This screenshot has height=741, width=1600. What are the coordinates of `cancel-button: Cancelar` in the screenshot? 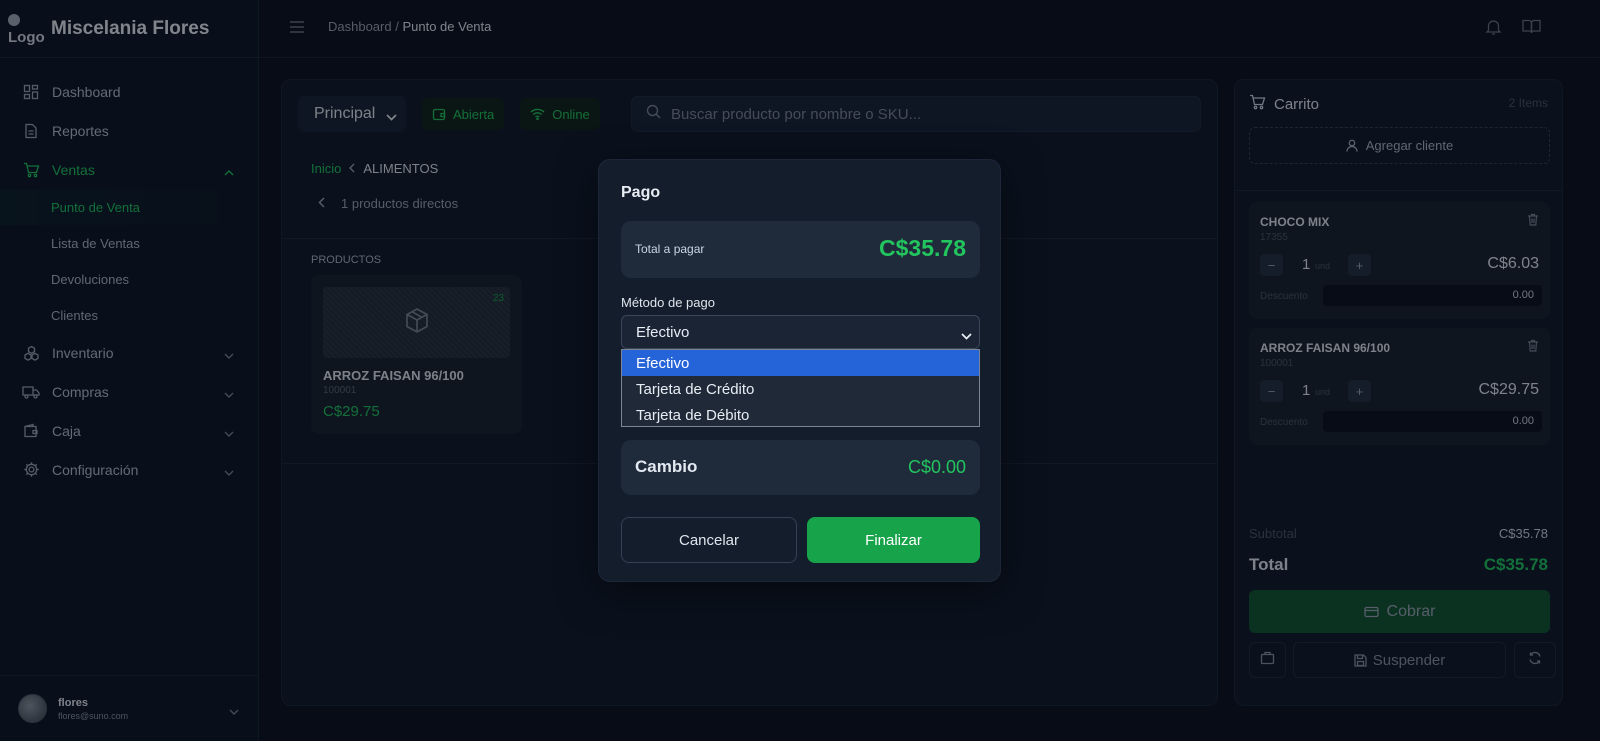 It's located at (709, 540).